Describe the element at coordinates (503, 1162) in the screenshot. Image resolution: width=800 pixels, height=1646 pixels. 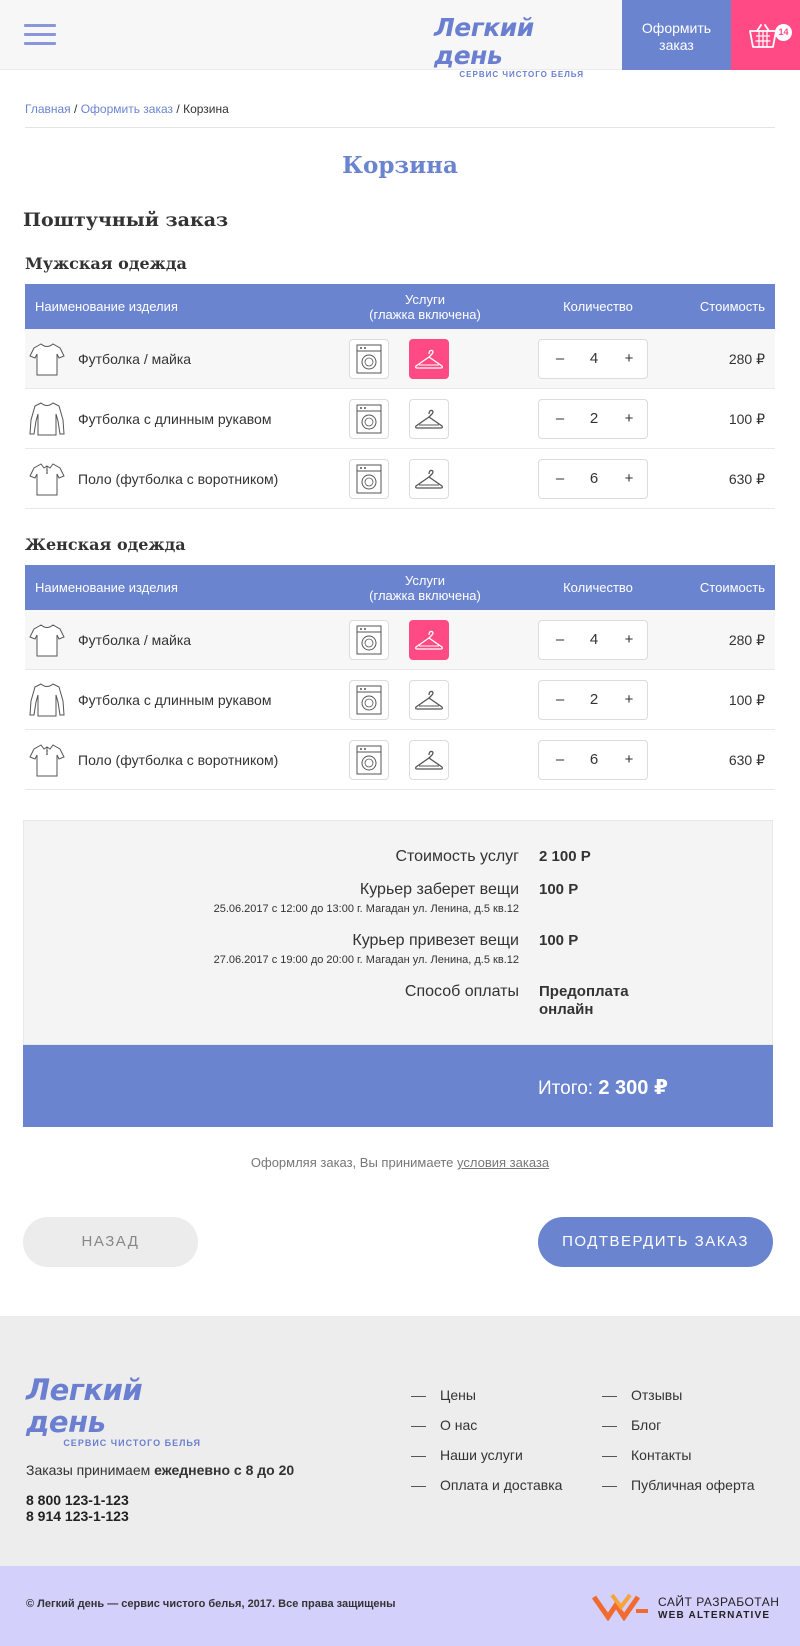
I see `terms-link: условия заказа` at that location.